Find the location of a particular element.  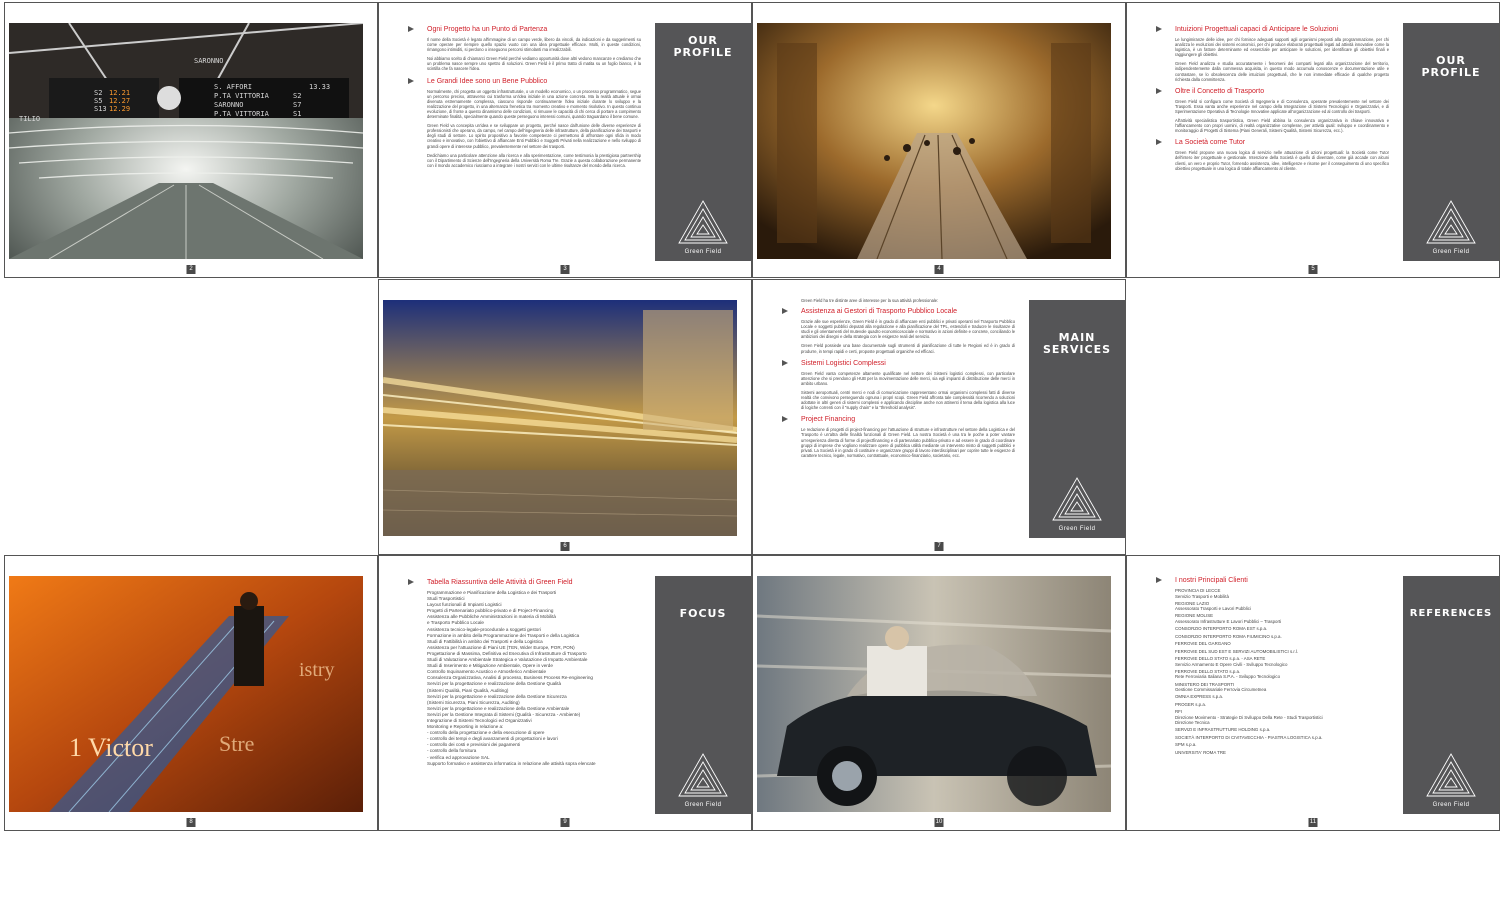

side-panel: MAIN SERVICES Green Field is located at coordinates (1077, 419).